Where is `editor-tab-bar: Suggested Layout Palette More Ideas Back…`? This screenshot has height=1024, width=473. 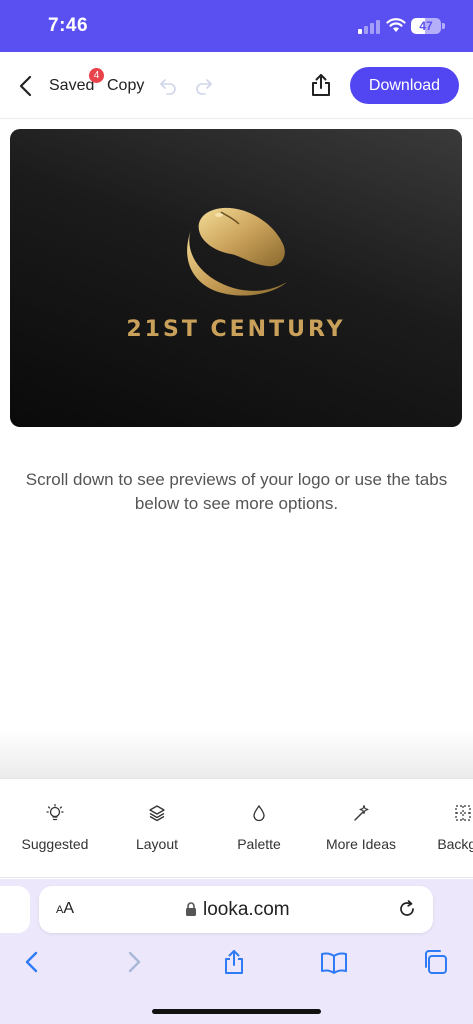 editor-tab-bar: Suggested Layout Palette More Ideas Back… is located at coordinates (236, 828).